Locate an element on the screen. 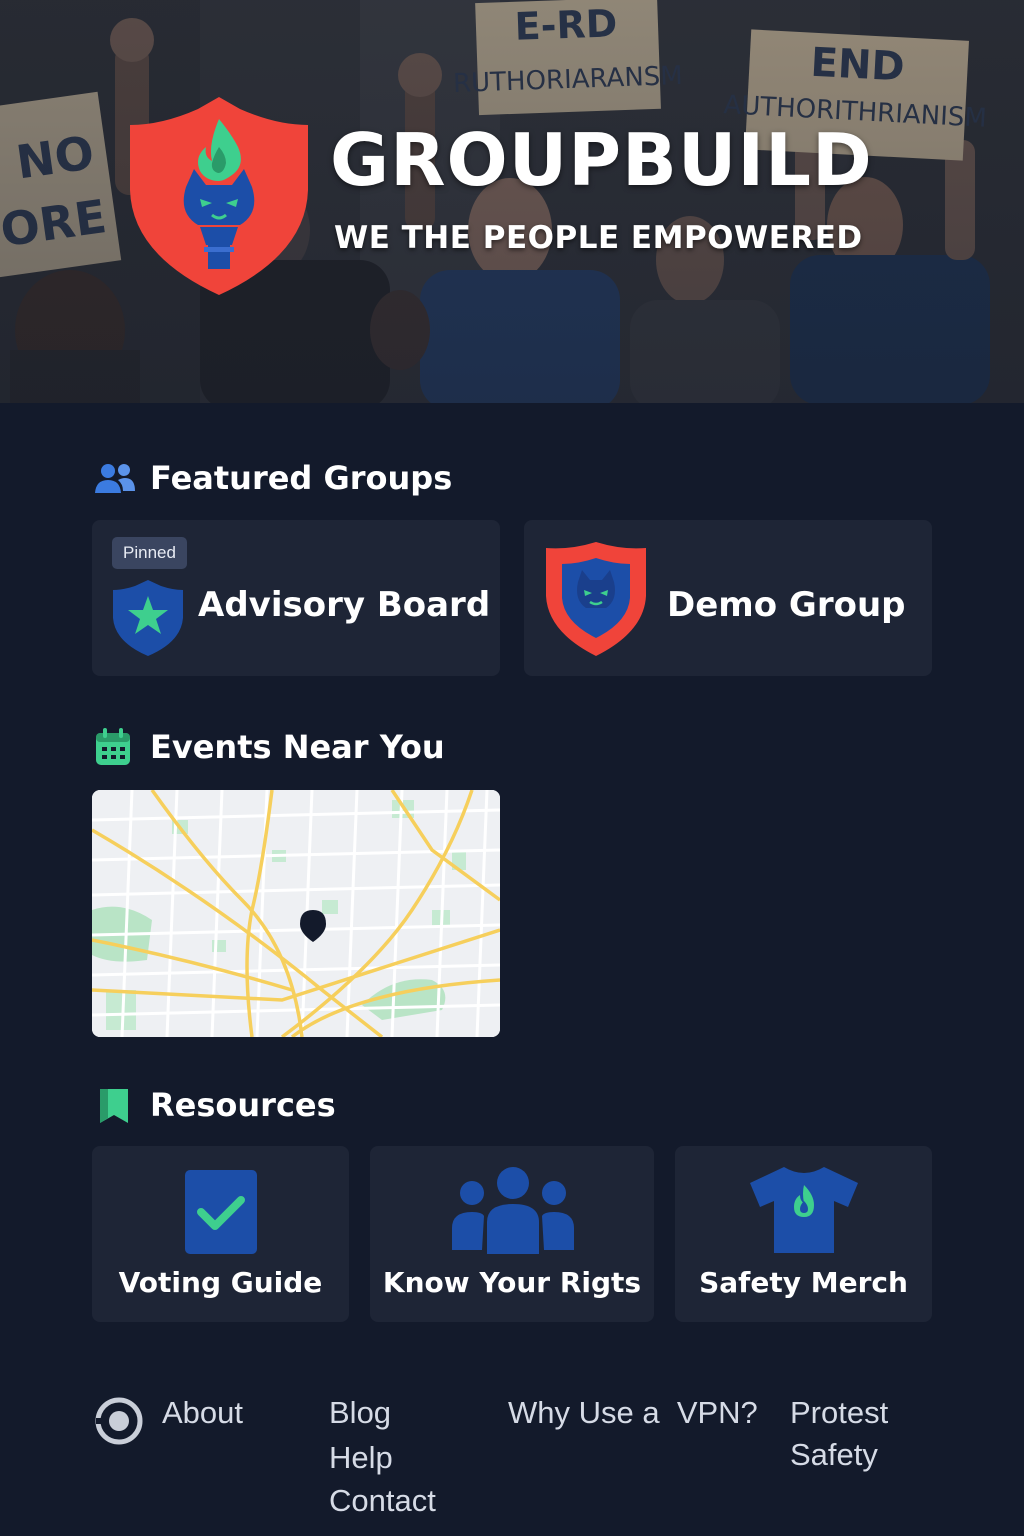 This screenshot has height=1536, width=1024. calendar-icon is located at coordinates (115, 747).